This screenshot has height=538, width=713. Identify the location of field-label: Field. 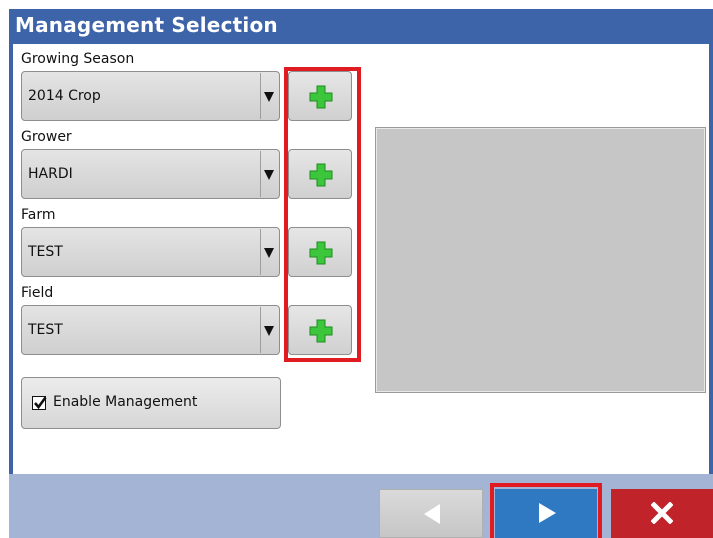
(37, 293).